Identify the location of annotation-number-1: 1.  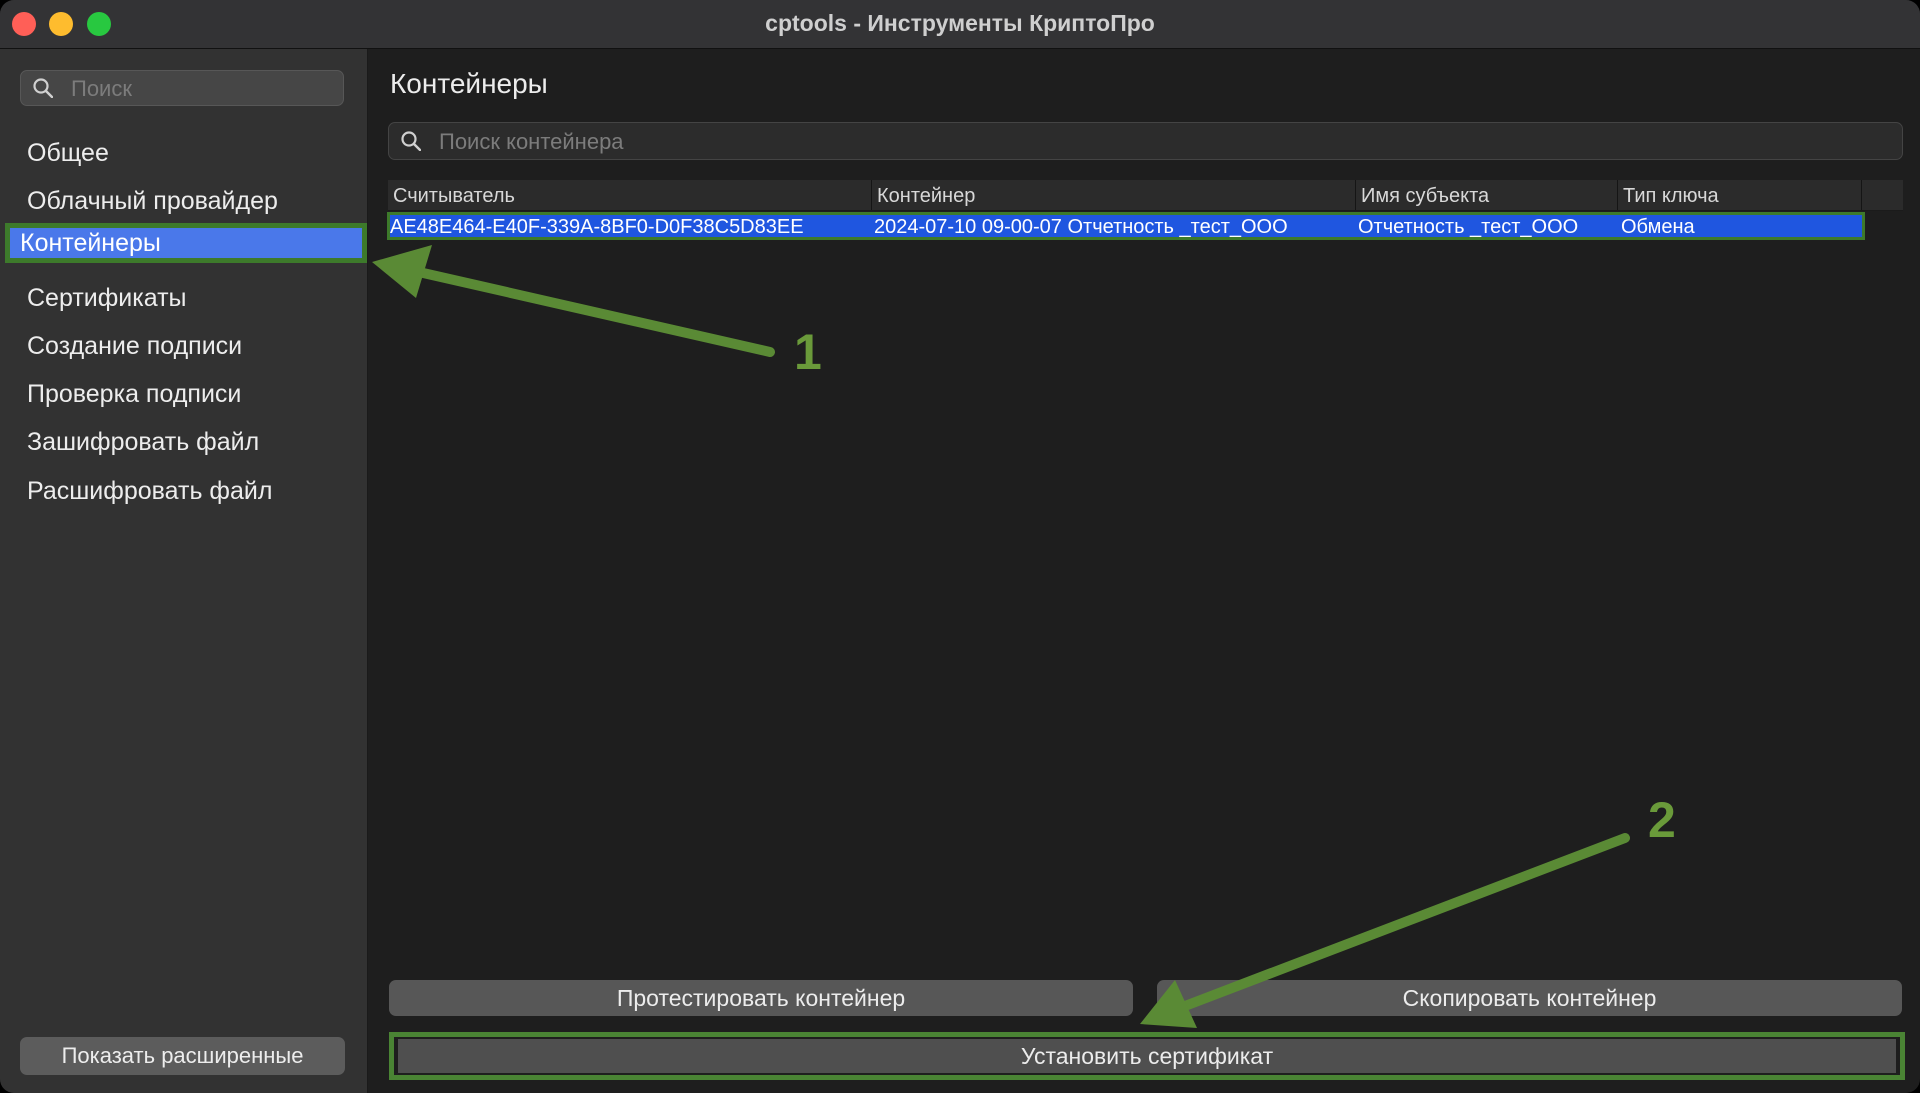
(808, 352).